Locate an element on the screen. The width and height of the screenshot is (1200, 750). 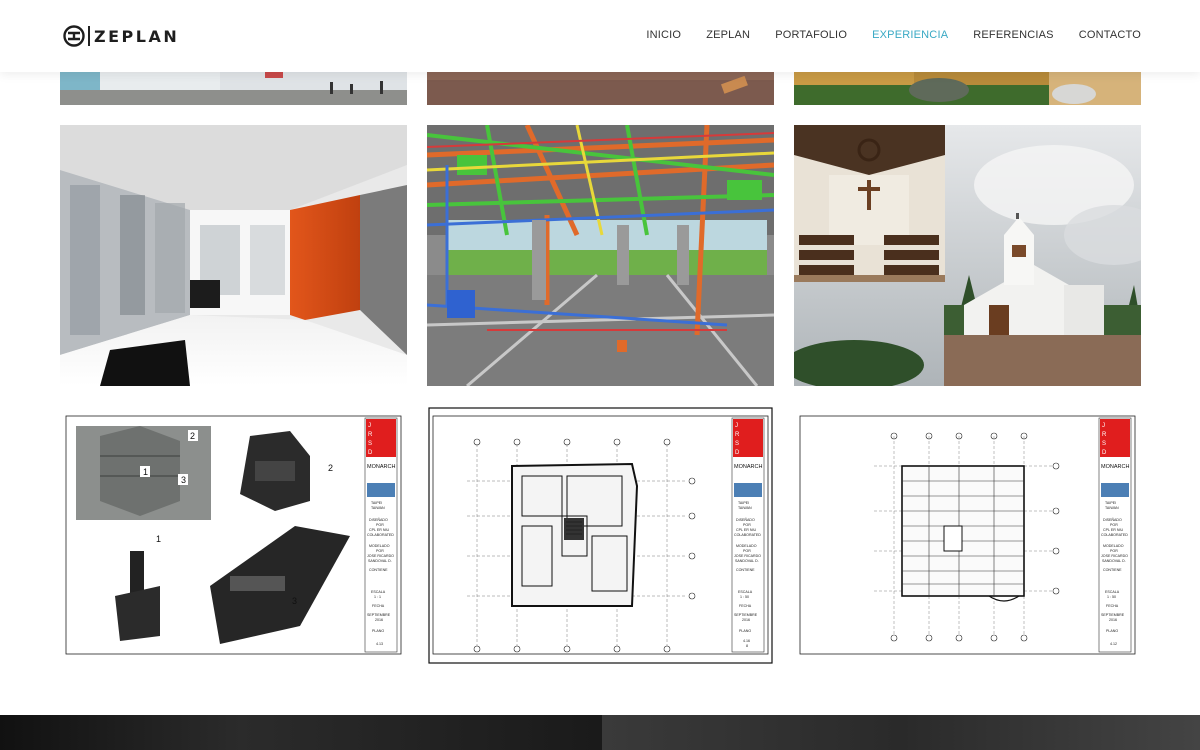
sheet1-callout-2b: 2 is located at coordinates (330, 468).